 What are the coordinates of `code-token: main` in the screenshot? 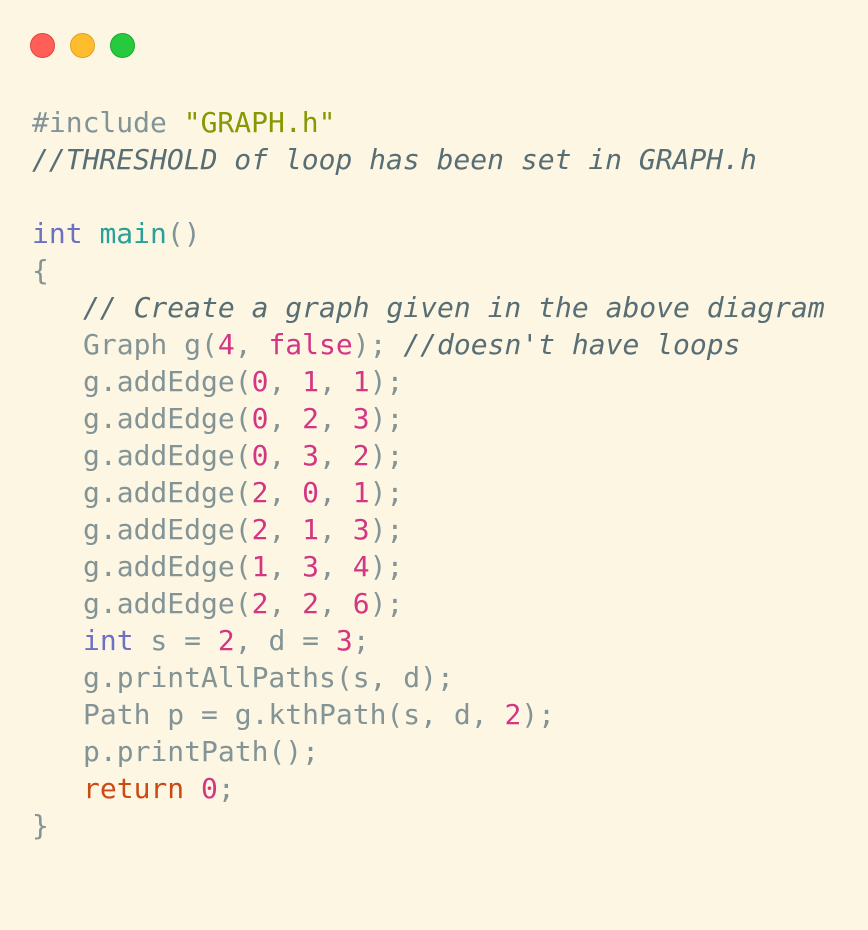 It's located at (133, 233).